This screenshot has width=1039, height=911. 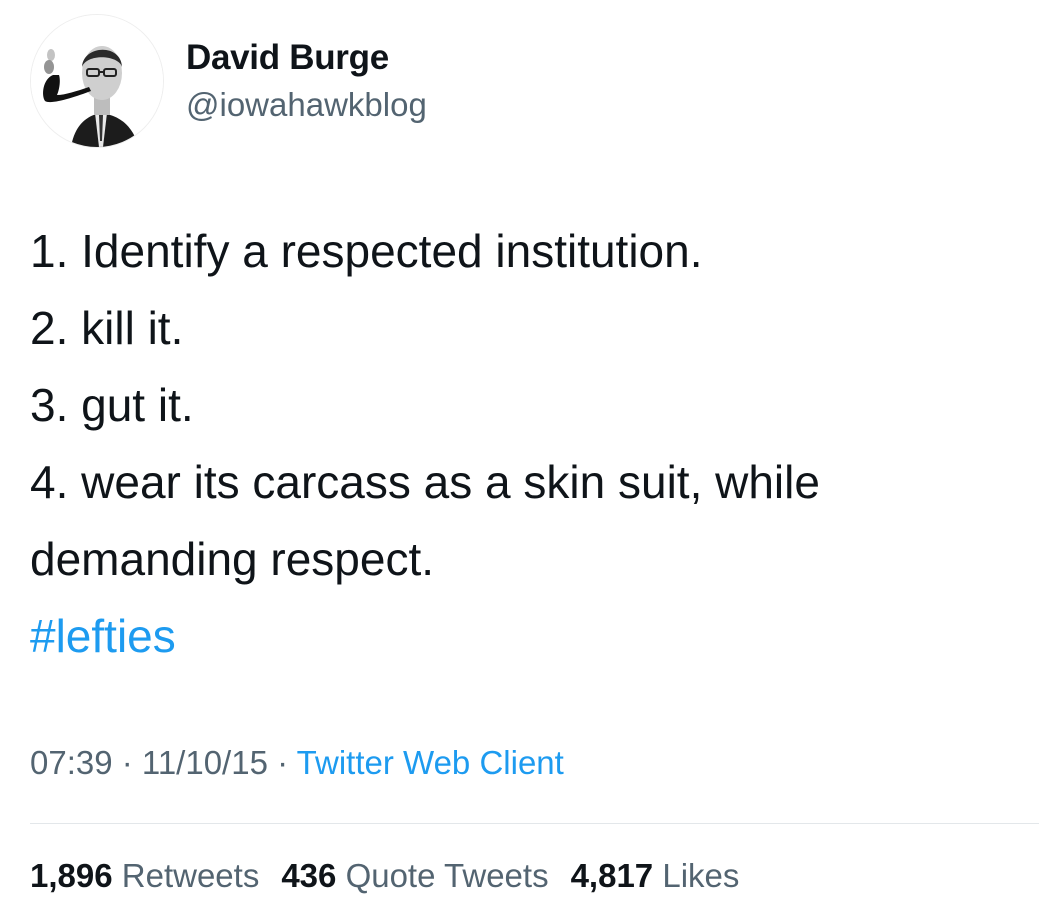 I want to click on quote-tweets-stat: 436 Quote Tweets, so click(x=414, y=875).